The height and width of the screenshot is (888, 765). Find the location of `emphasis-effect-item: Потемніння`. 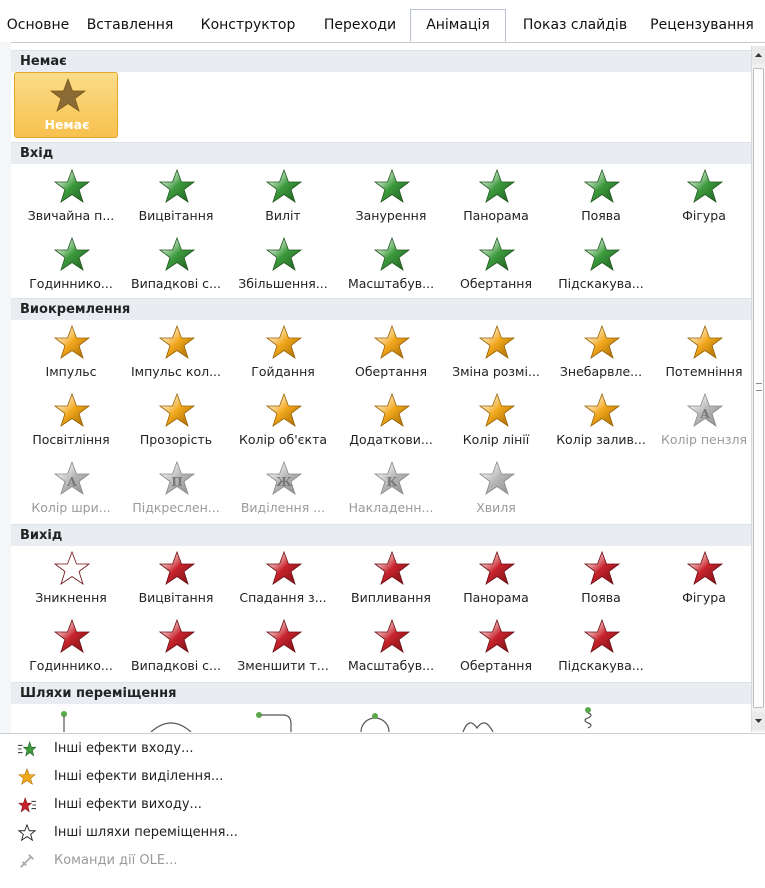

emphasis-effect-item: Потемніння is located at coordinates (701, 352).